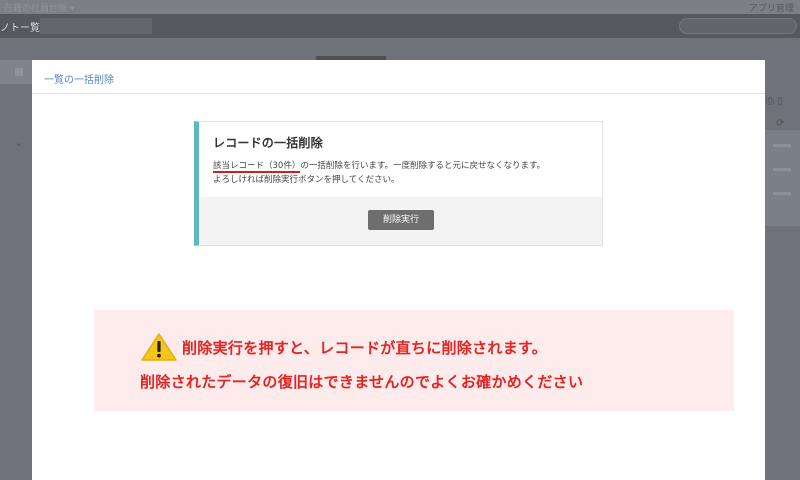  I want to click on warning-icon, so click(159, 347).